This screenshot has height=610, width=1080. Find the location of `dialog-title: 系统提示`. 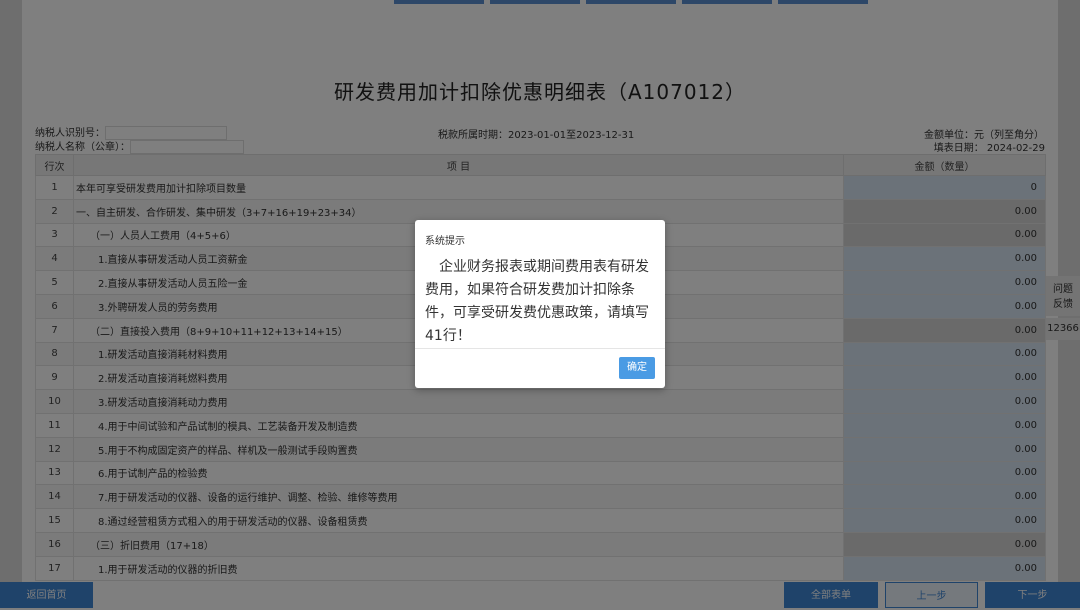

dialog-title: 系统提示 is located at coordinates (445, 241).